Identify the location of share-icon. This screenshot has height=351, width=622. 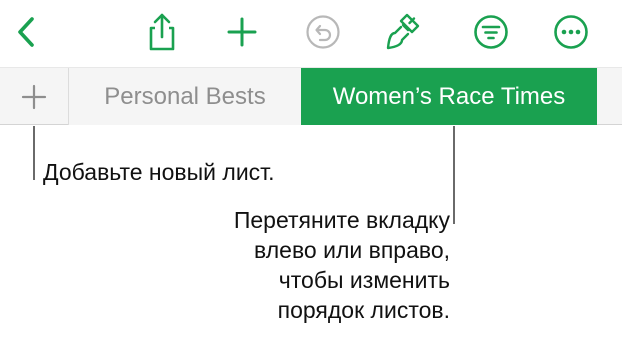
(162, 32).